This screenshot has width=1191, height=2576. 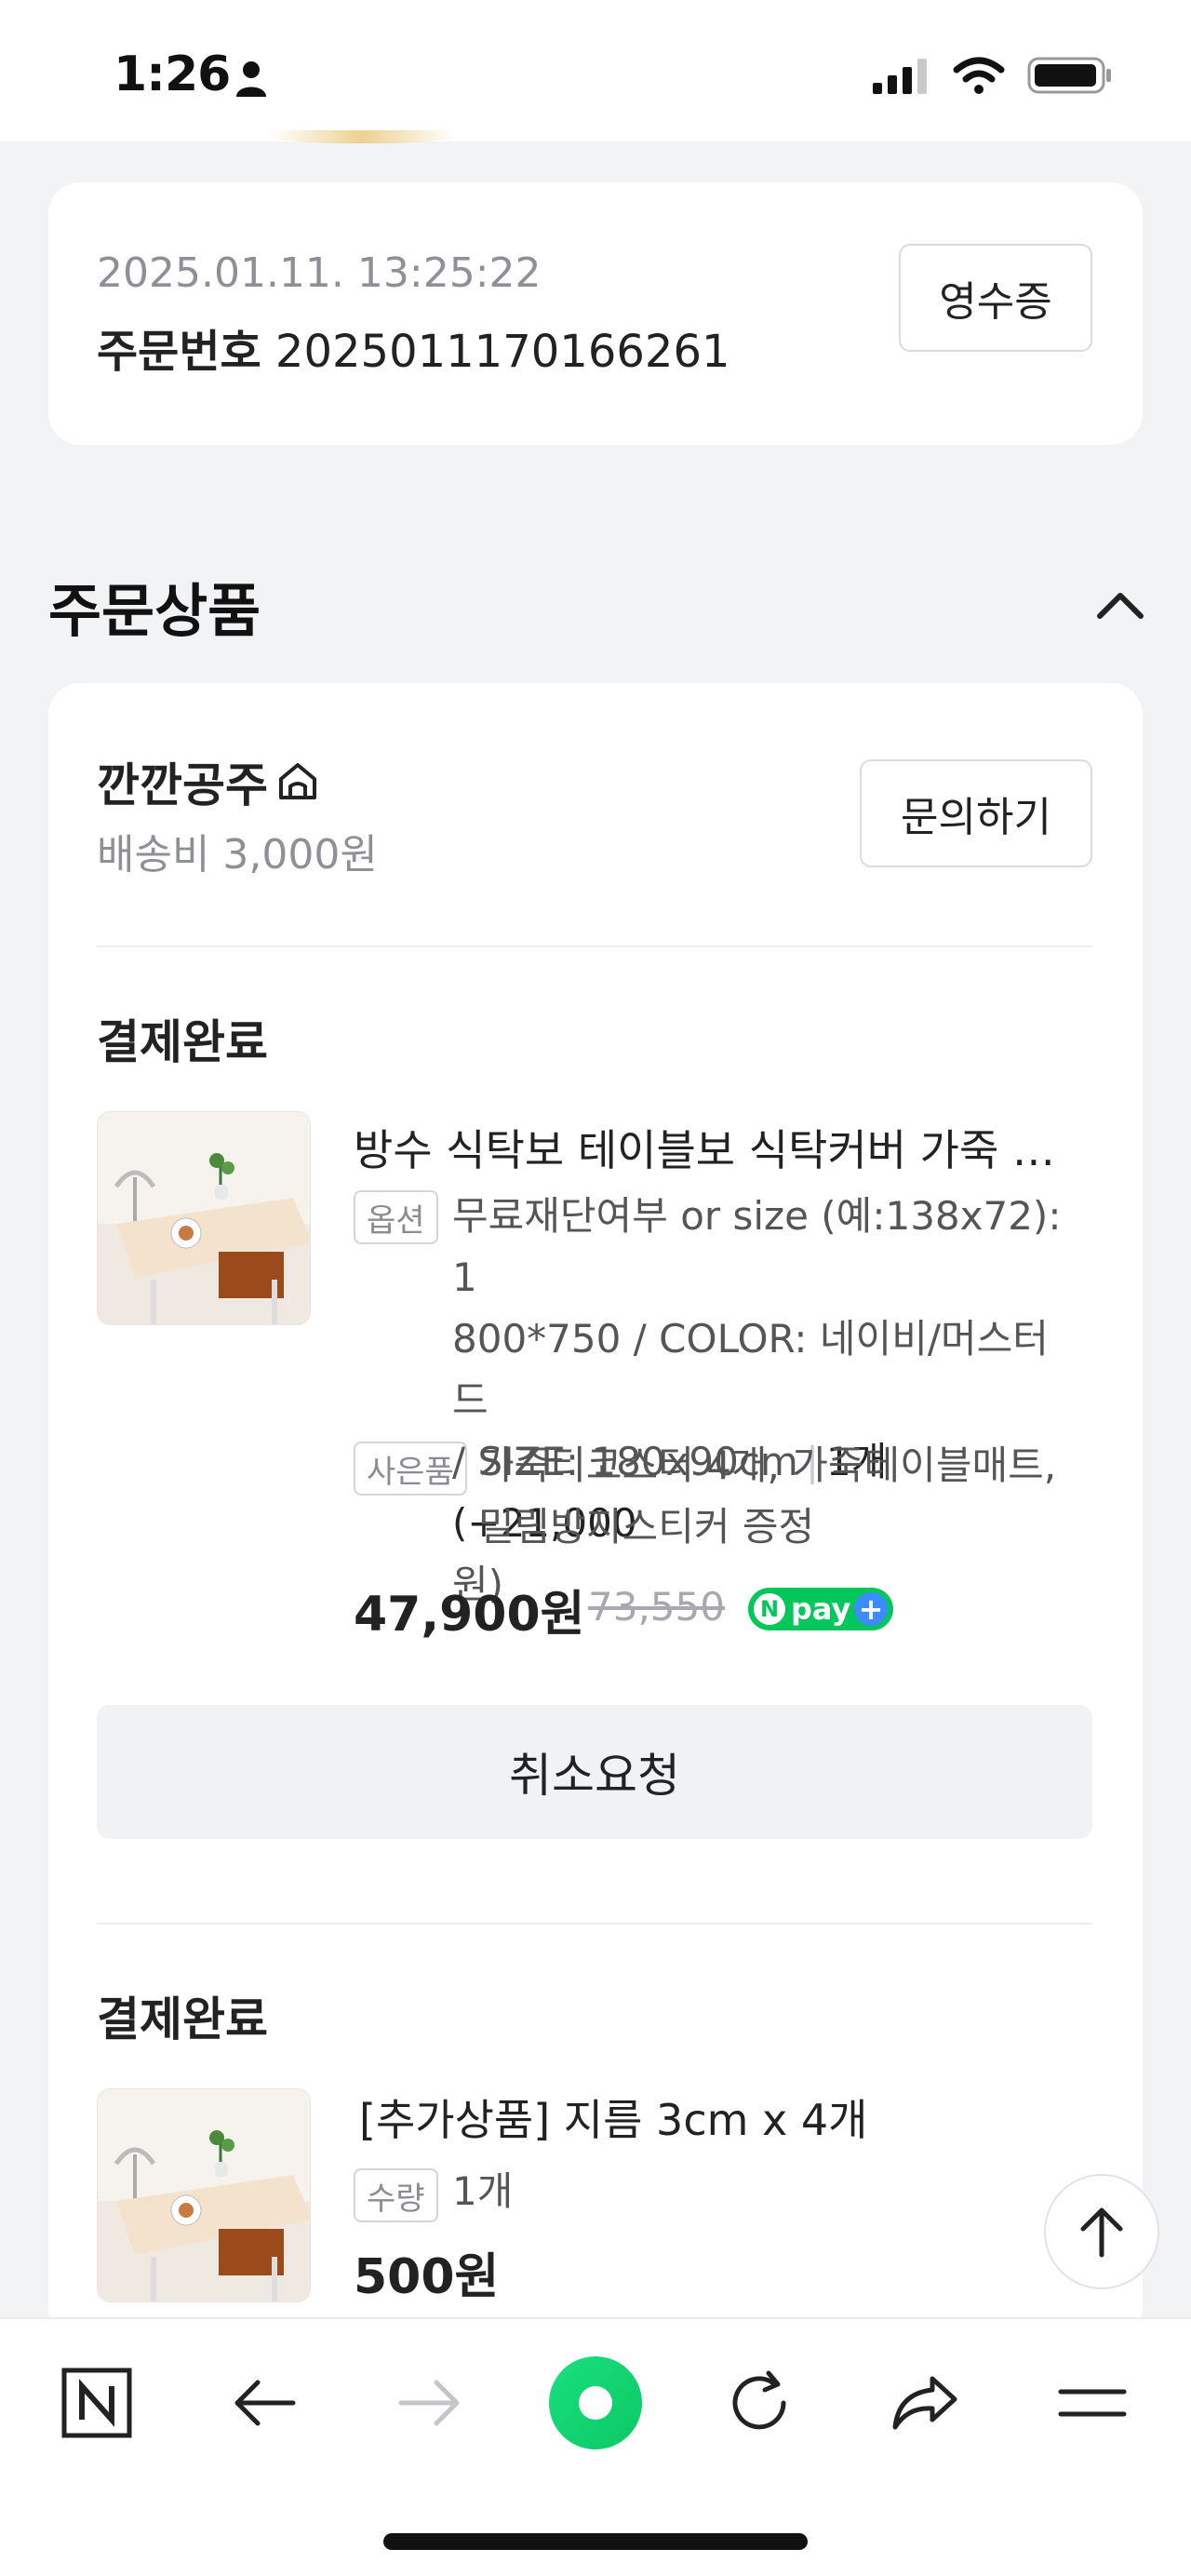 I want to click on share-icon, so click(x=924, y=2403).